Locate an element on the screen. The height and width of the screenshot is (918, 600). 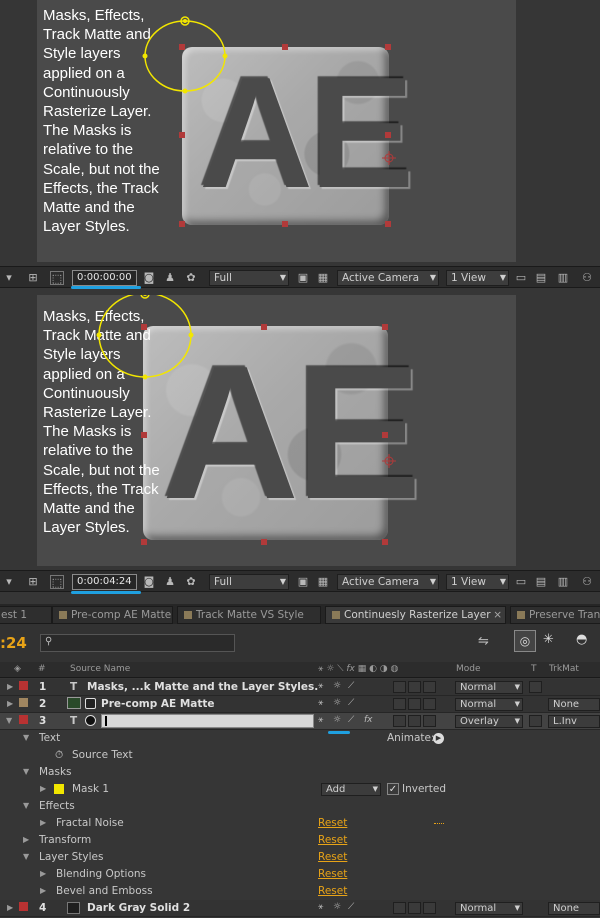
tab-pre-comp-ae-matte: Pre-comp AE Matte is located at coordinates (112, 615).